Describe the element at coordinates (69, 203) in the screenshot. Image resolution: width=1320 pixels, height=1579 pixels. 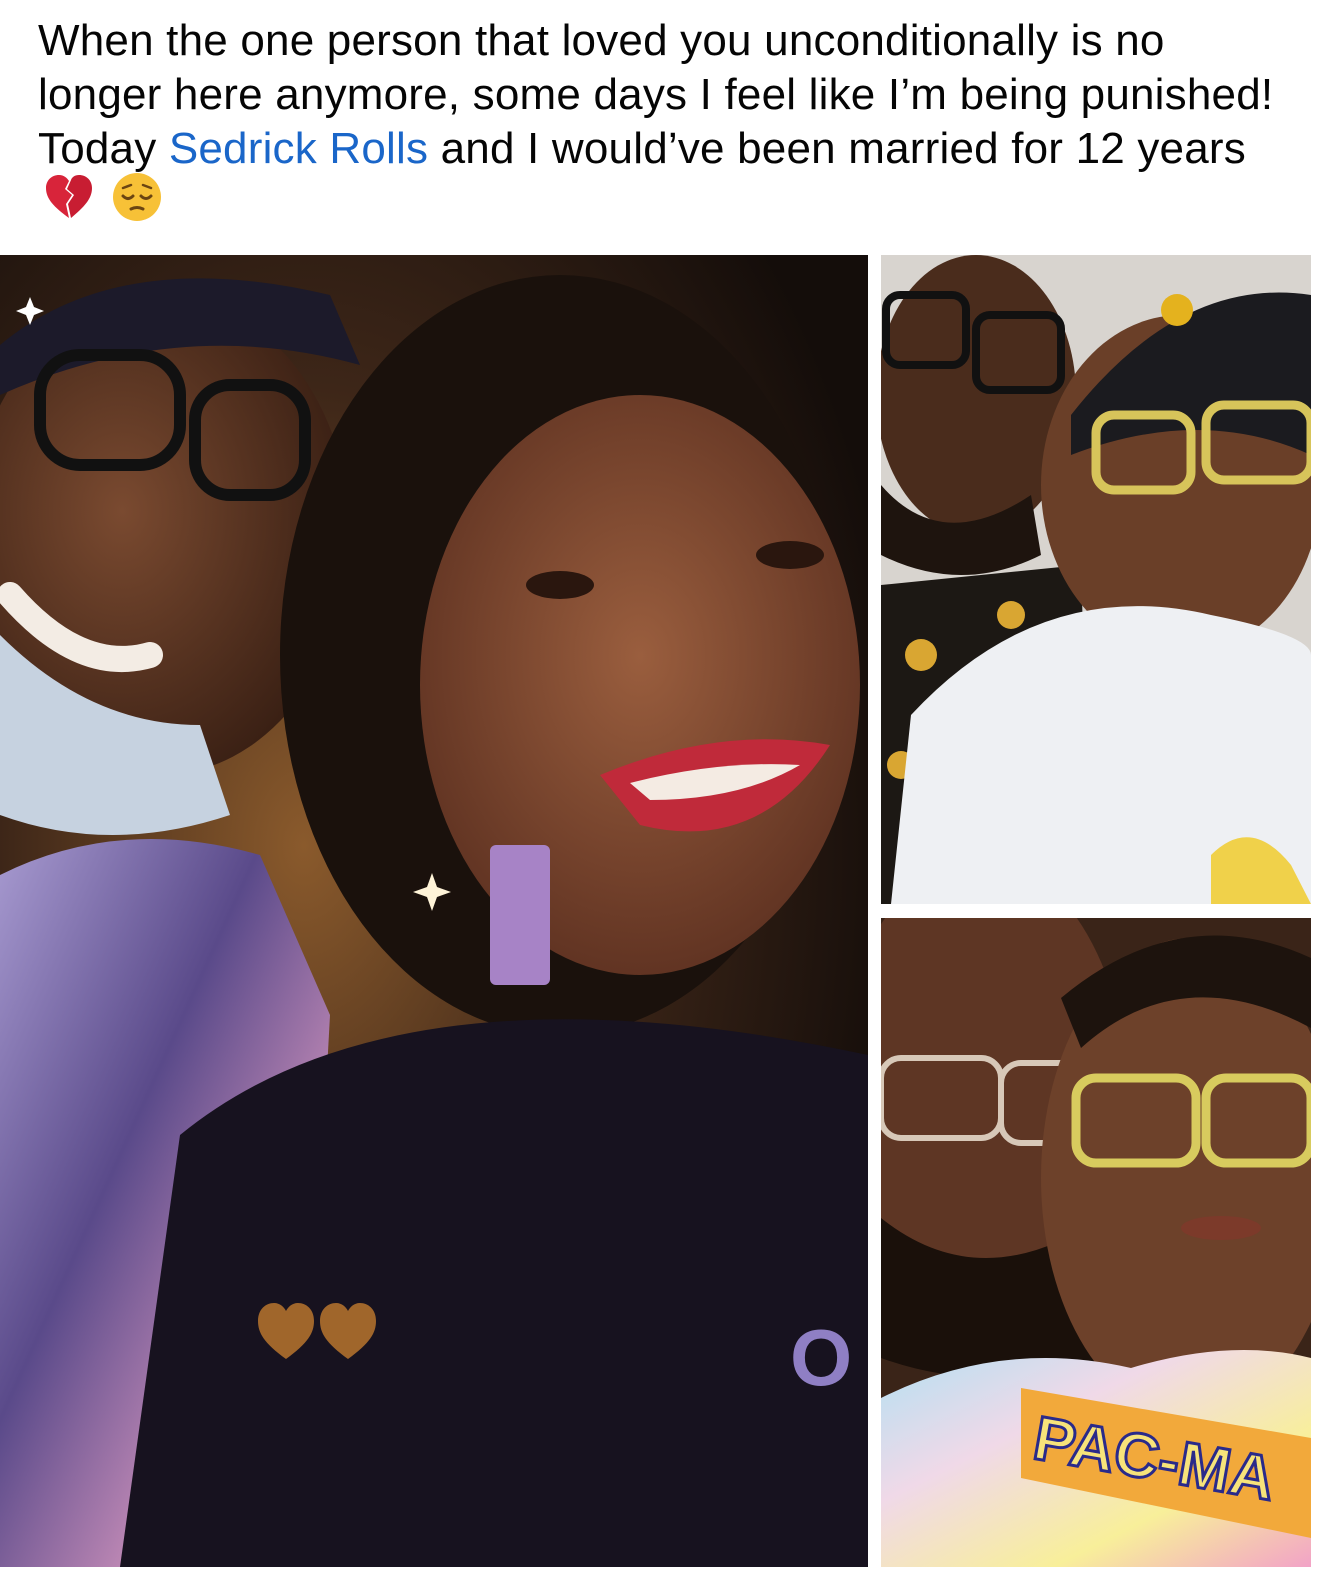
I see `broken-heart-icon` at that location.